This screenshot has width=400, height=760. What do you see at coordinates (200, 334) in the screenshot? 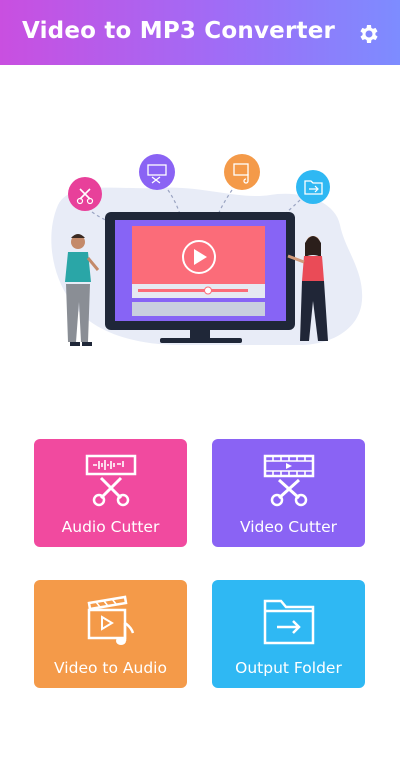
I see `monitor-stand` at bounding box center [200, 334].